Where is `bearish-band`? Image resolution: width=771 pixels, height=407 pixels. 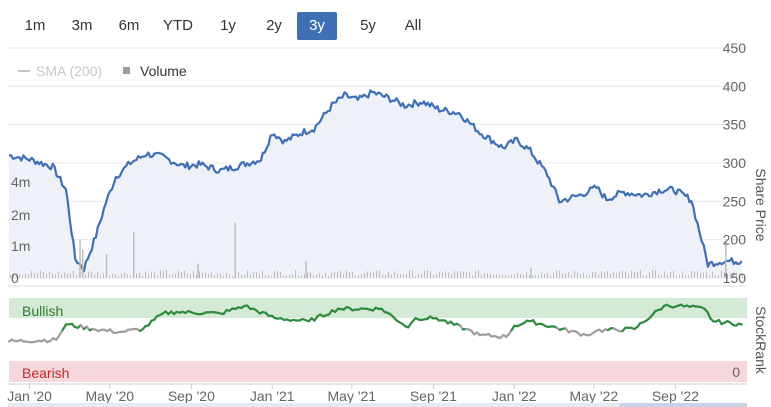
bearish-band is located at coordinates (378, 371).